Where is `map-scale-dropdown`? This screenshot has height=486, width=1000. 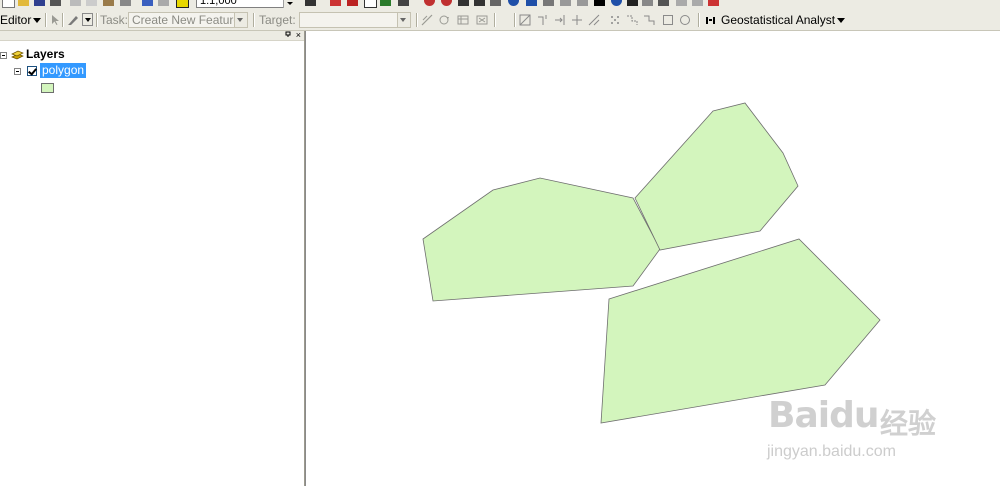 map-scale-dropdown is located at coordinates (289, 4).